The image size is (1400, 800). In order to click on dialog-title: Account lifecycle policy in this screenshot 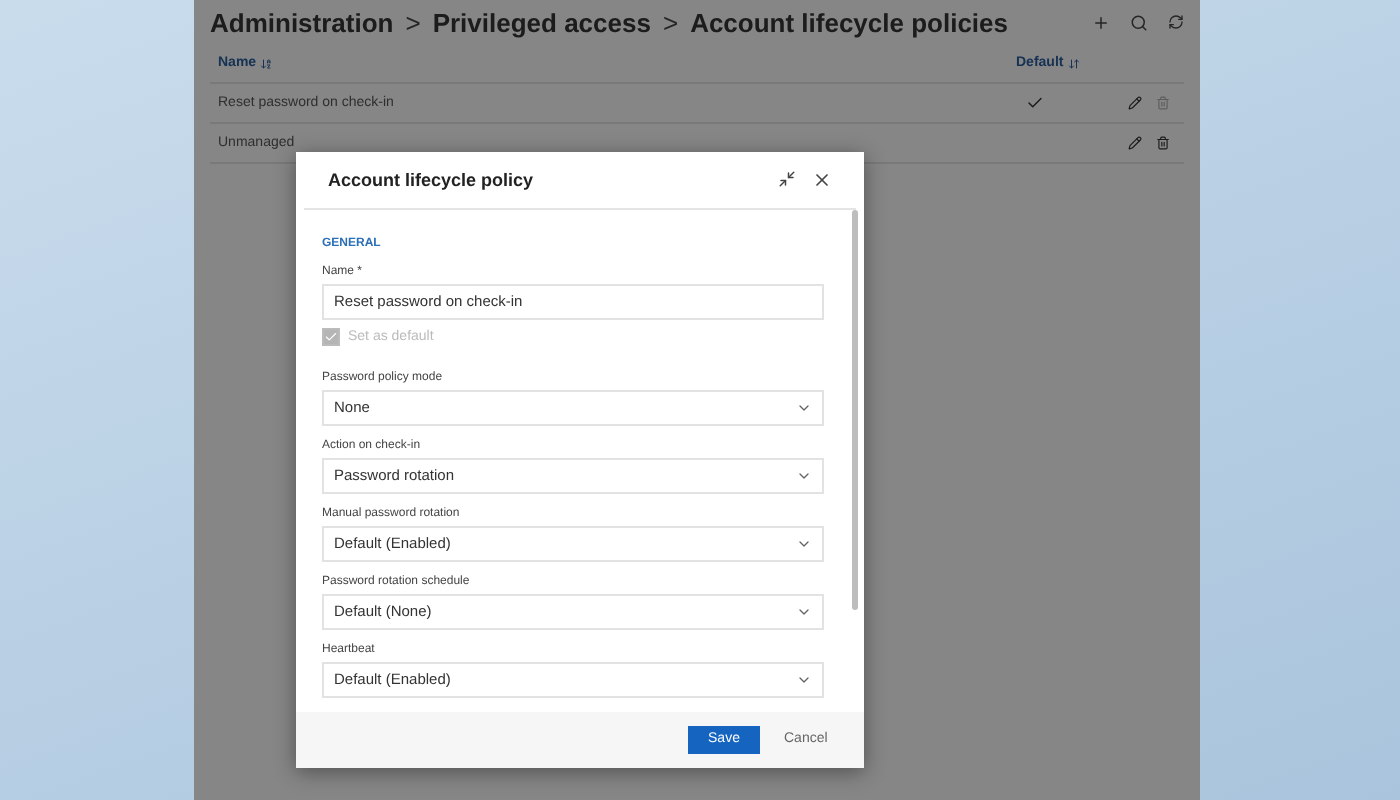, I will do `click(431, 179)`.